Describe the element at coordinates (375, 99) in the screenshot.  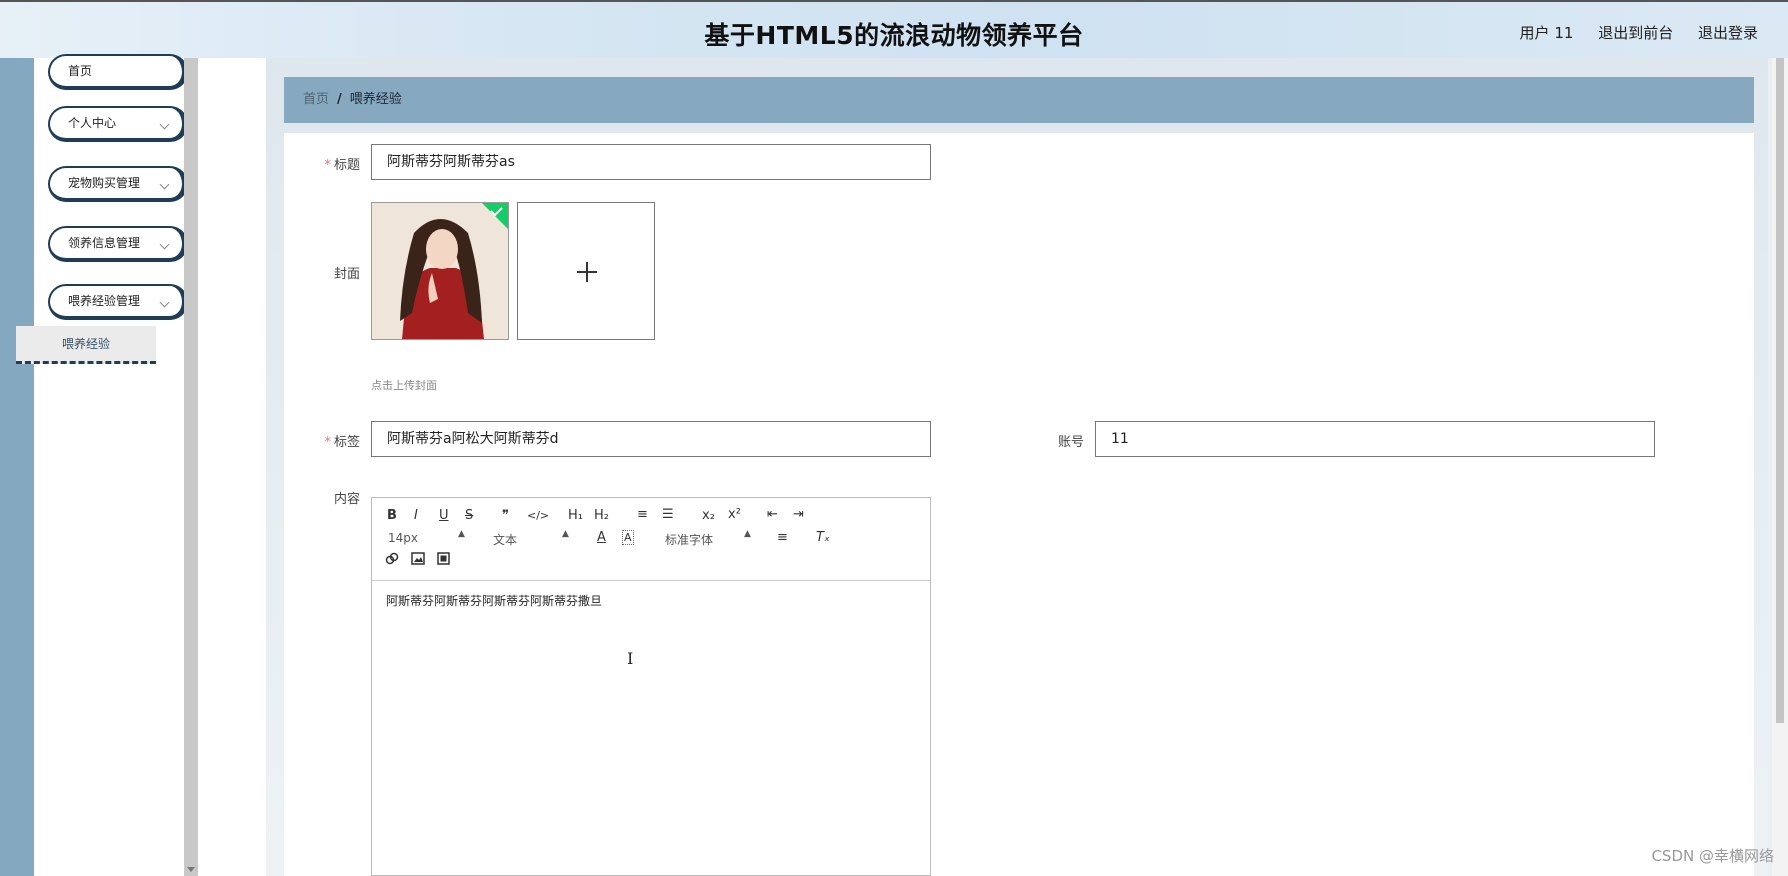
I see `breadcrumb-current: 喂养经验` at that location.